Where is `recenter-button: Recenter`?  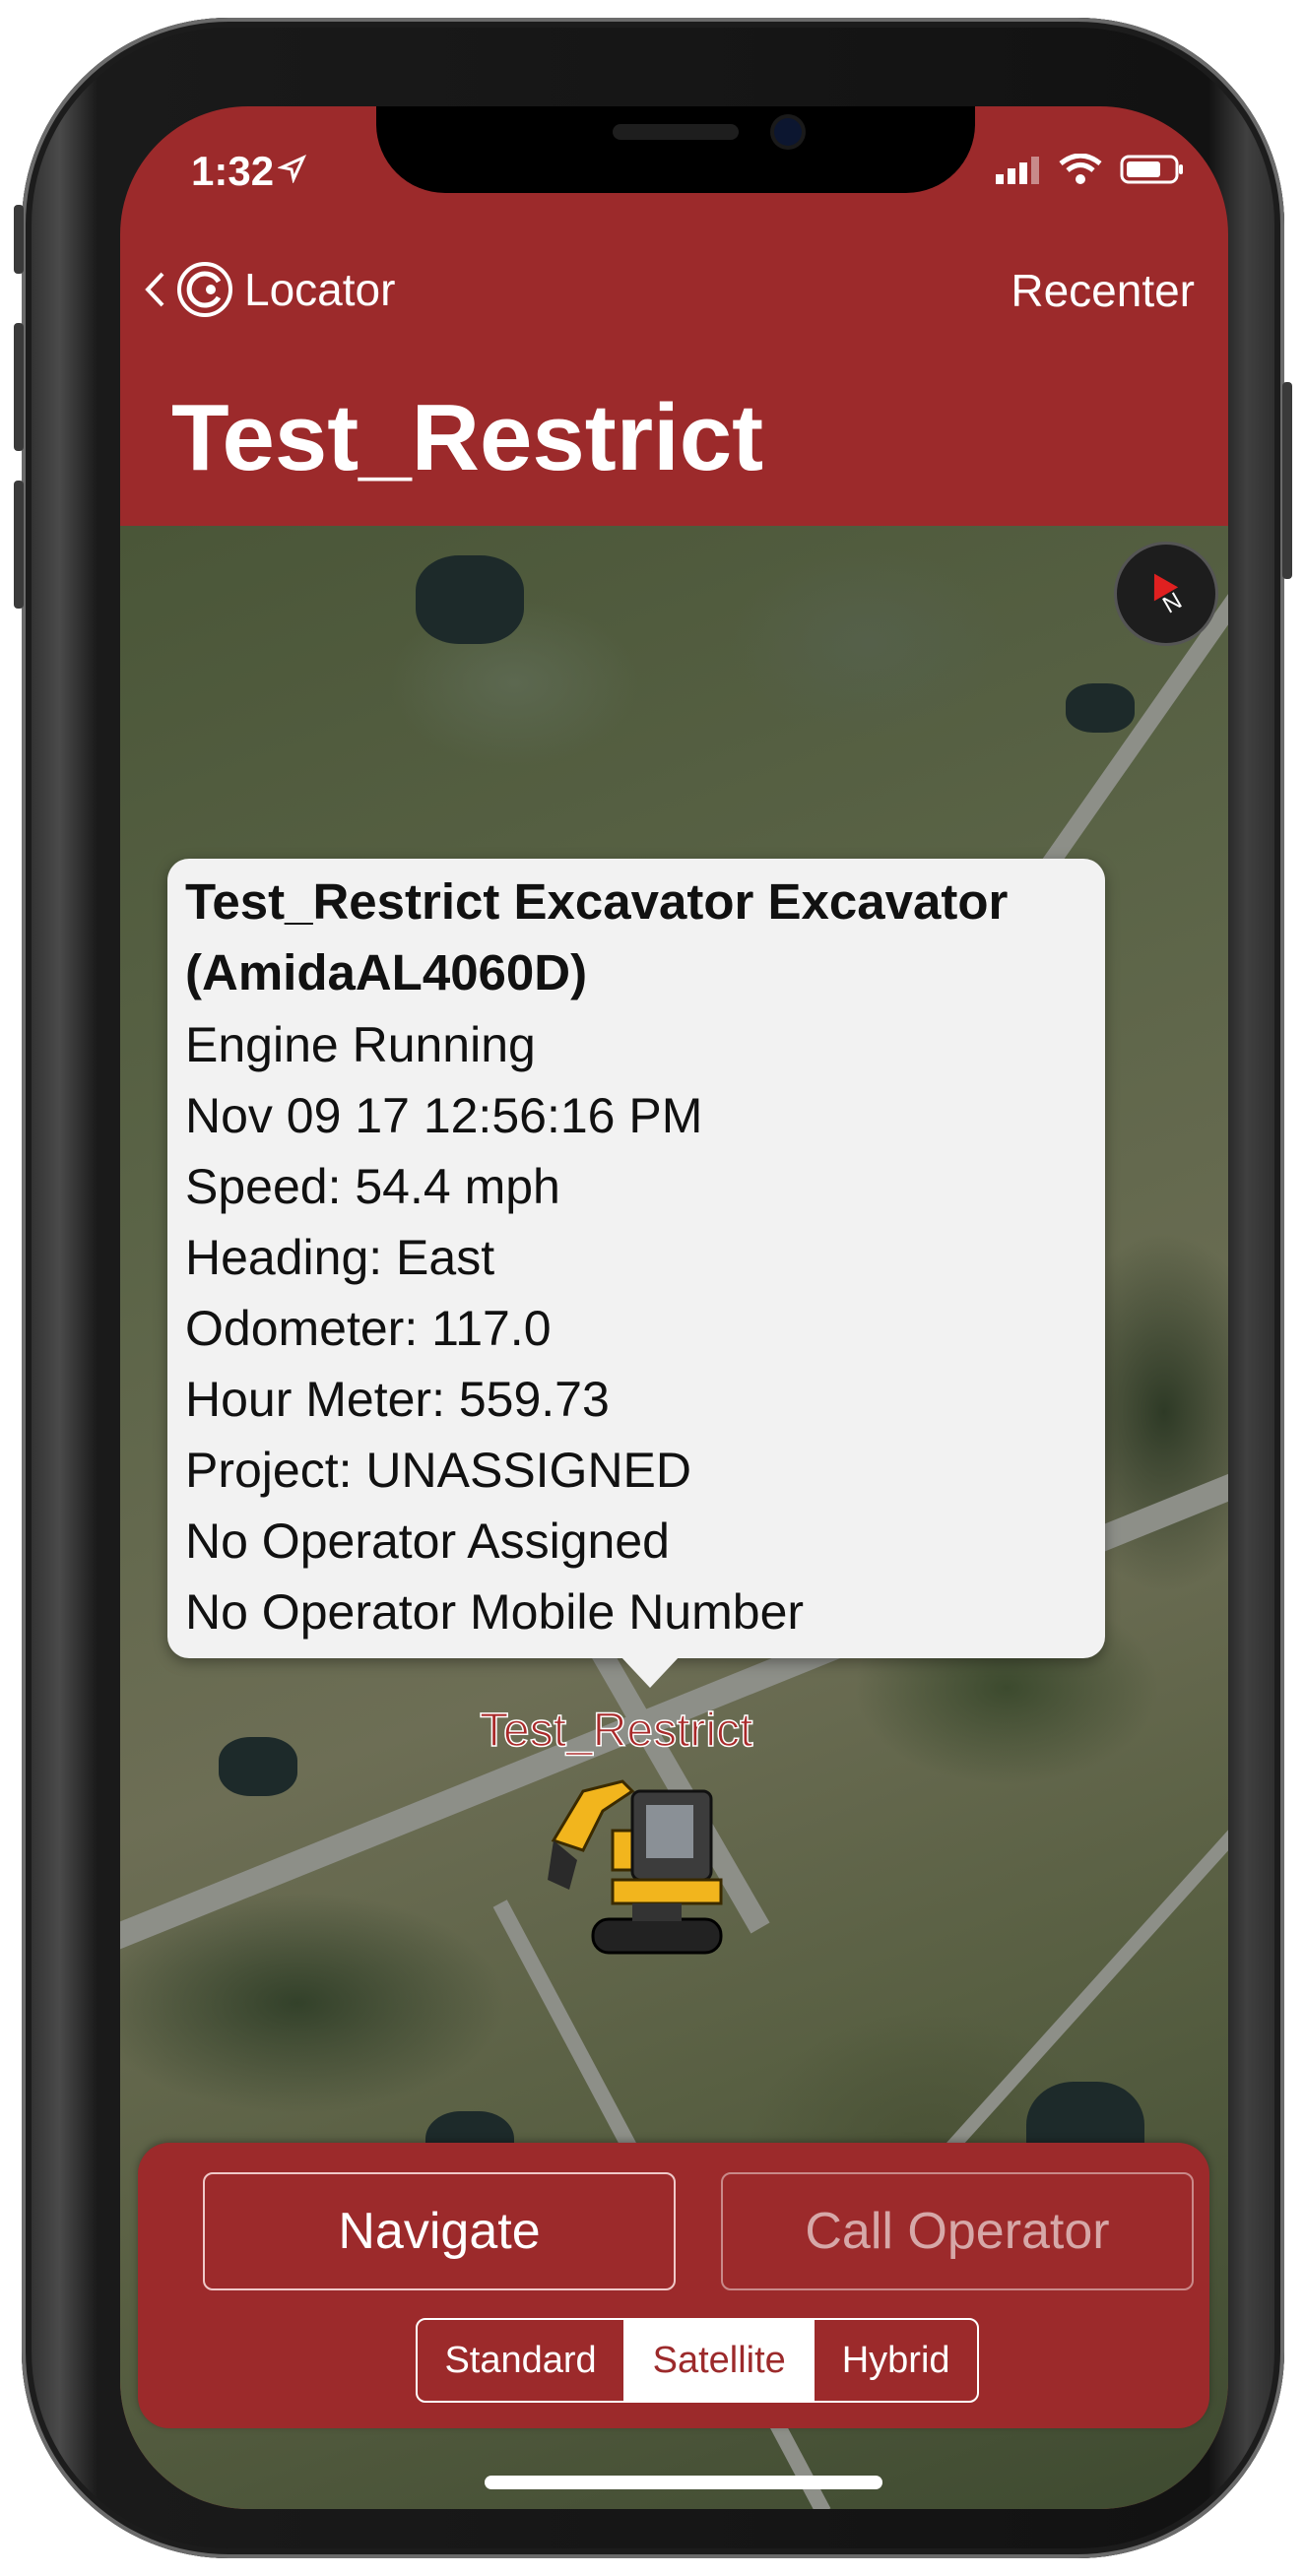
recenter-button: Recenter is located at coordinates (1103, 290).